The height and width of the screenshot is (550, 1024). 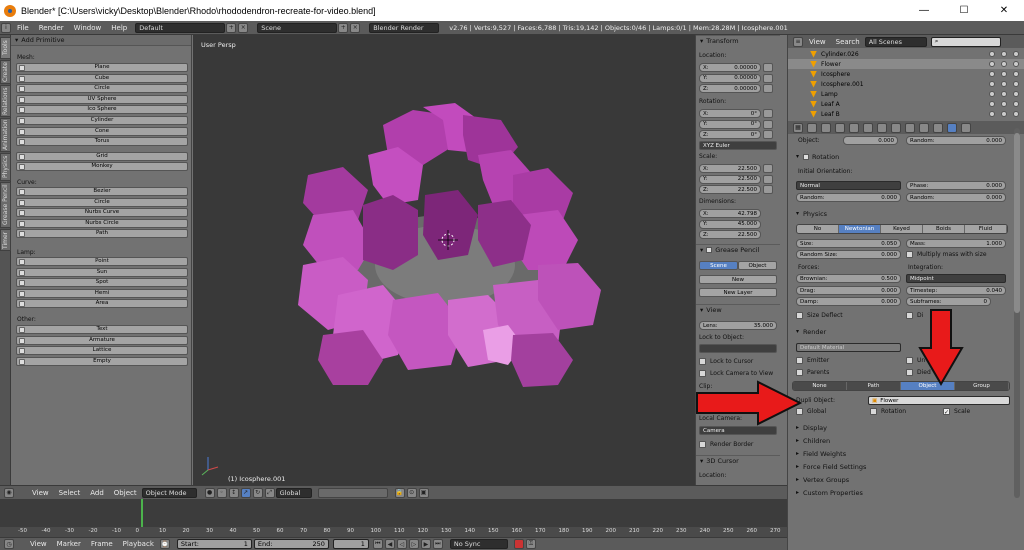 What do you see at coordinates (902, 427) in the screenshot?
I see `panel-header-display: ▸ Display` at bounding box center [902, 427].